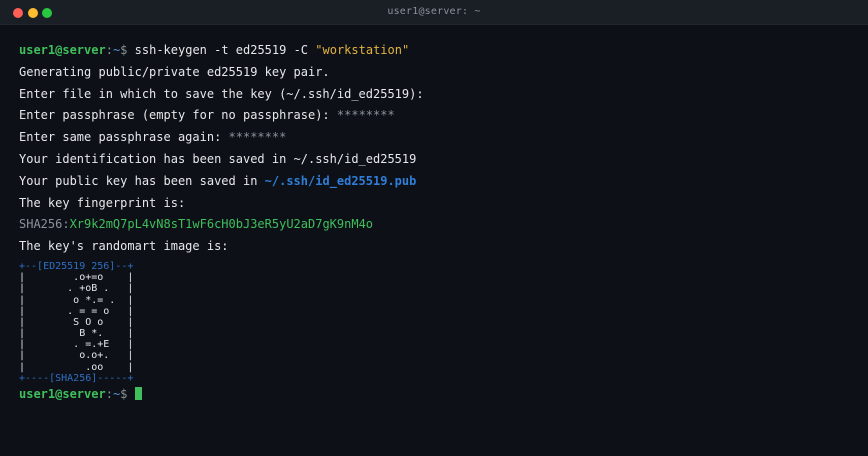  What do you see at coordinates (124, 137) in the screenshot?
I see `passphrase-confirm-prompt: Enter same passphrase again:` at bounding box center [124, 137].